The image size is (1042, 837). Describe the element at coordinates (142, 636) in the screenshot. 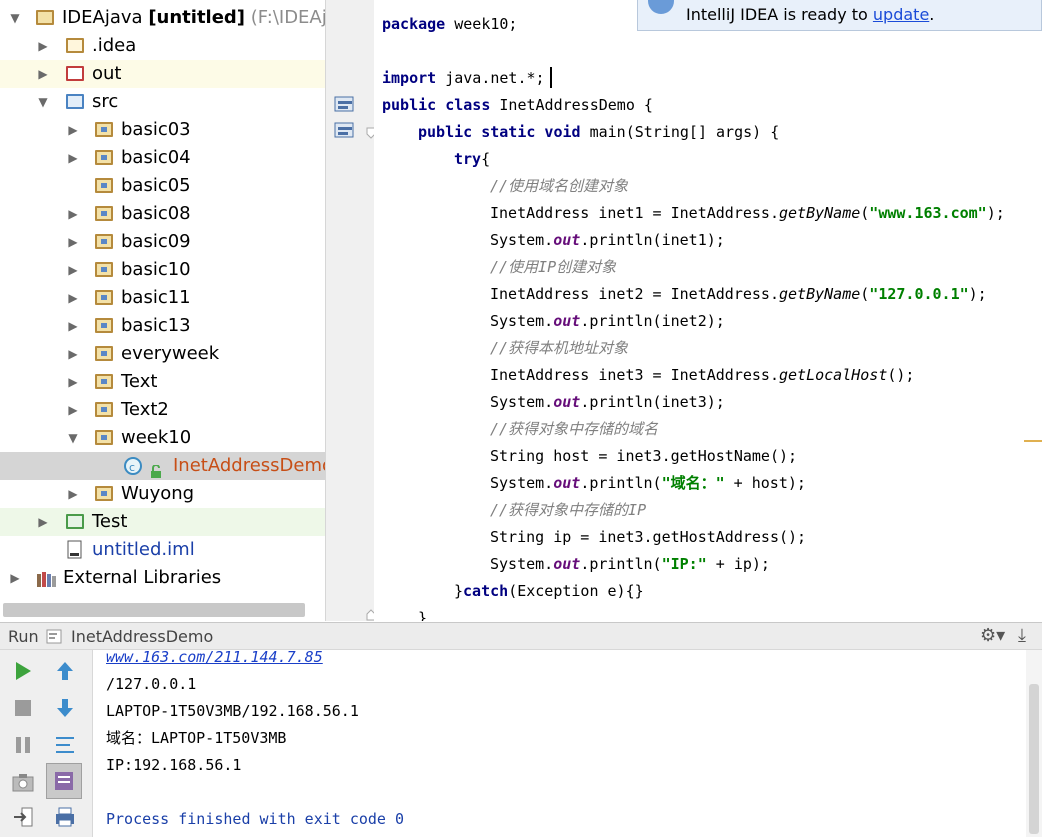

I see `run-config-name: InetAddressDemo` at that location.